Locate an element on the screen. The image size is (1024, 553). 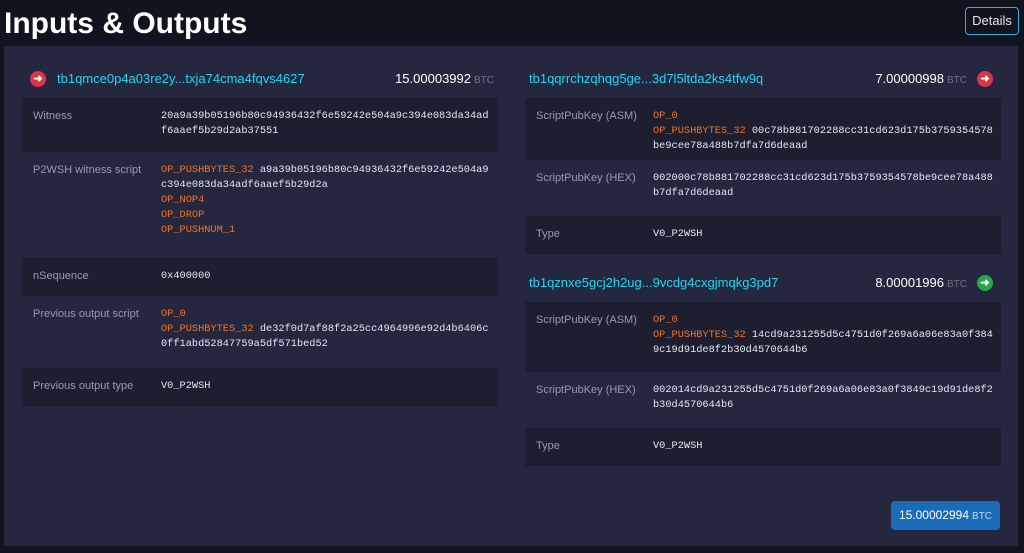
nsequence-value: 0x400000 is located at coordinates (186, 276).